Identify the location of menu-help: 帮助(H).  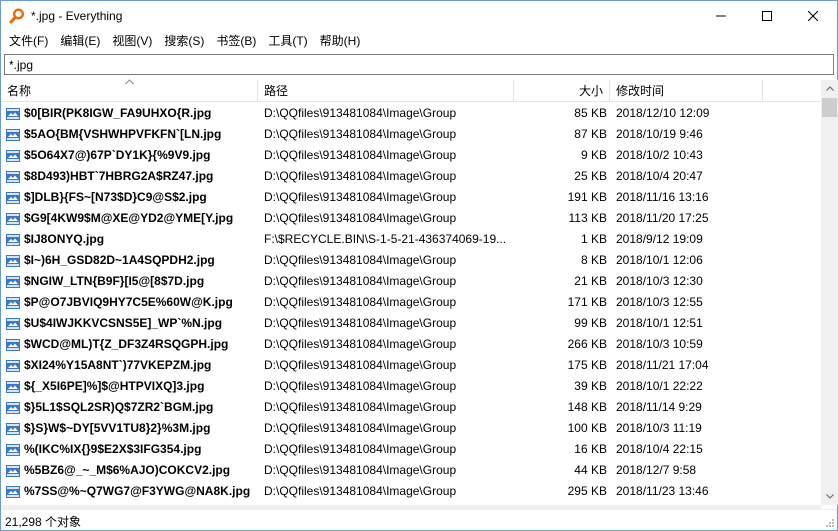
(340, 41).